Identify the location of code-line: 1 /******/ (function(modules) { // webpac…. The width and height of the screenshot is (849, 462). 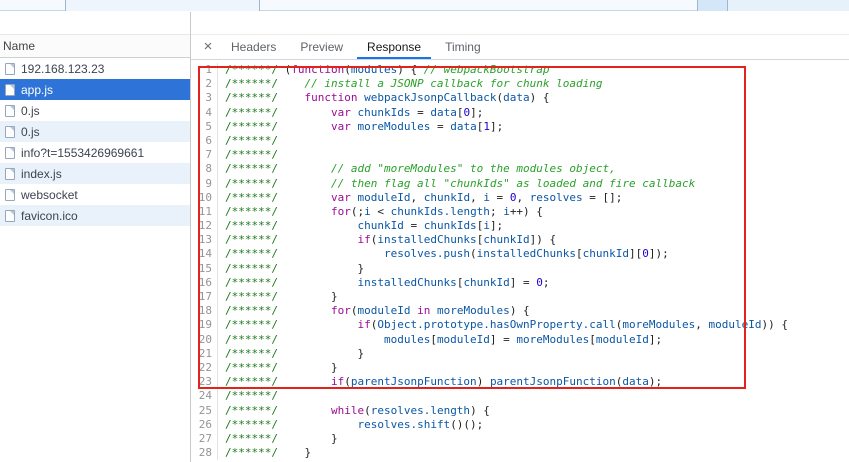
(520, 70).